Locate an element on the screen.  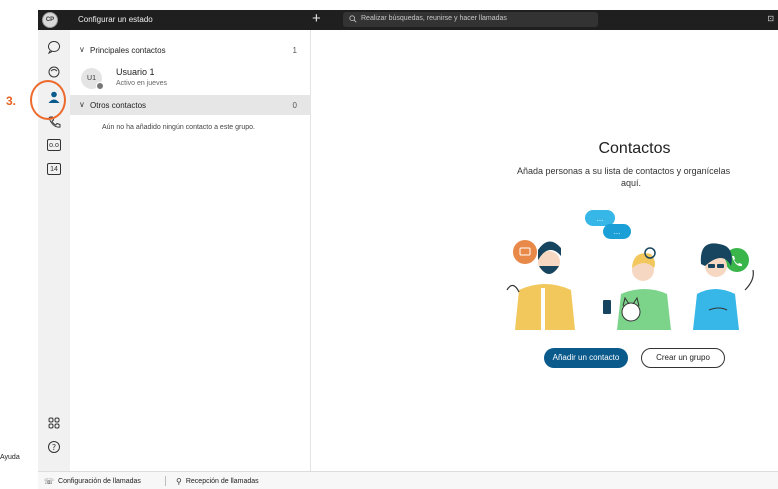
description-line-2: aquí. is located at coordinates (631, 183).